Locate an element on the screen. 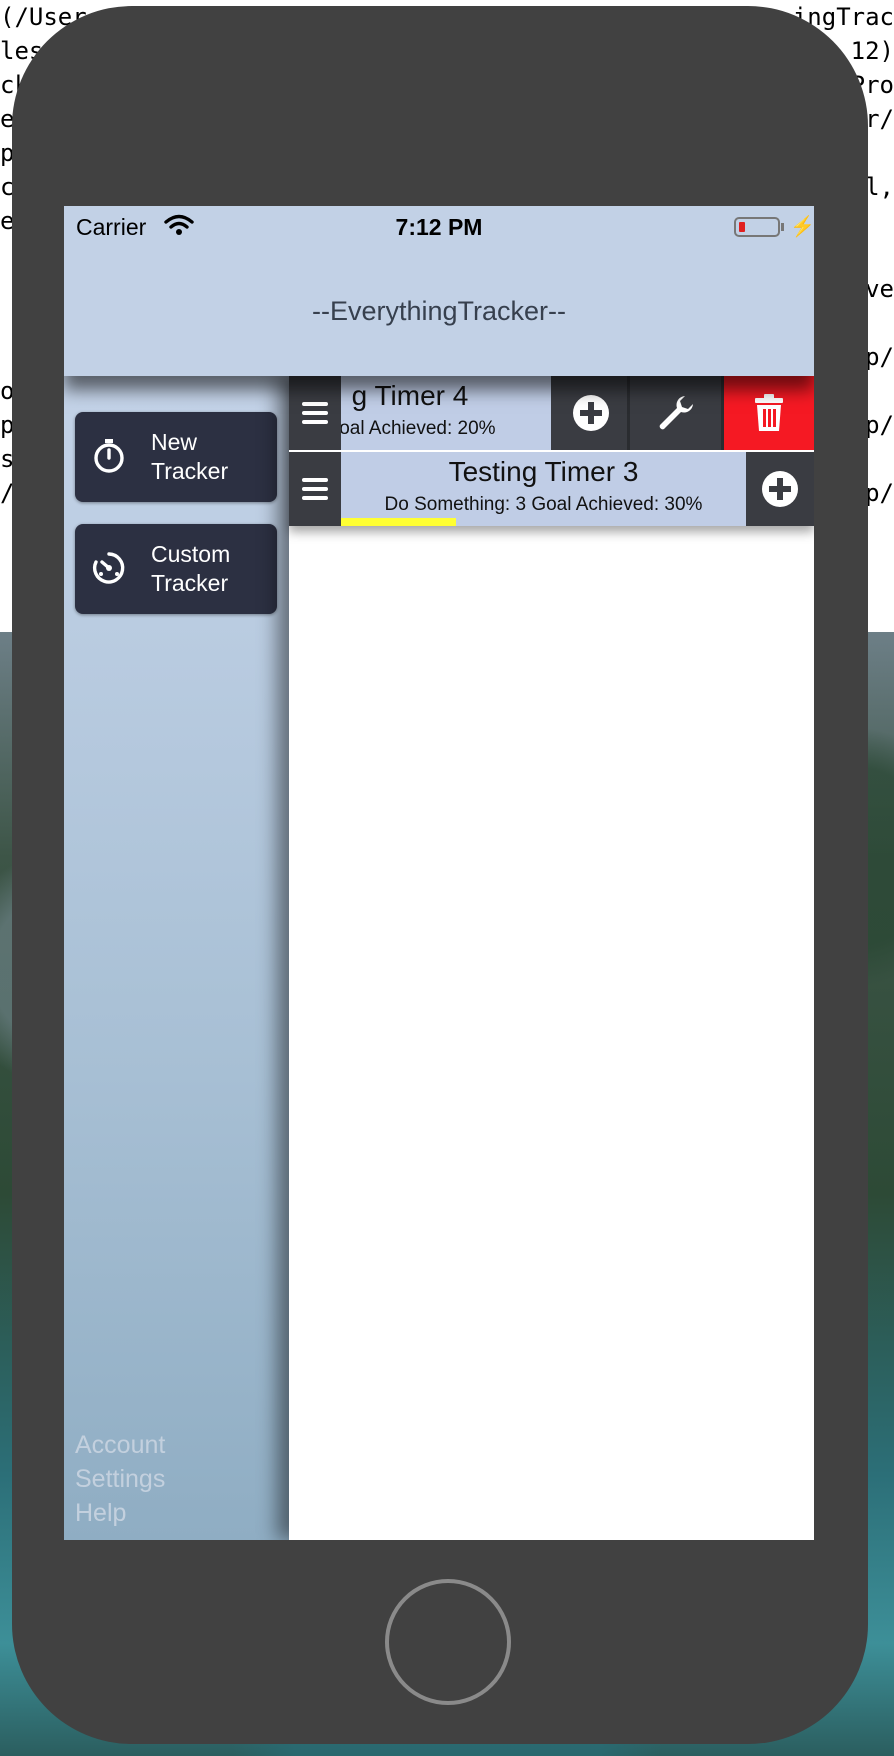  new-tracker-label-1: New is located at coordinates (174, 442).